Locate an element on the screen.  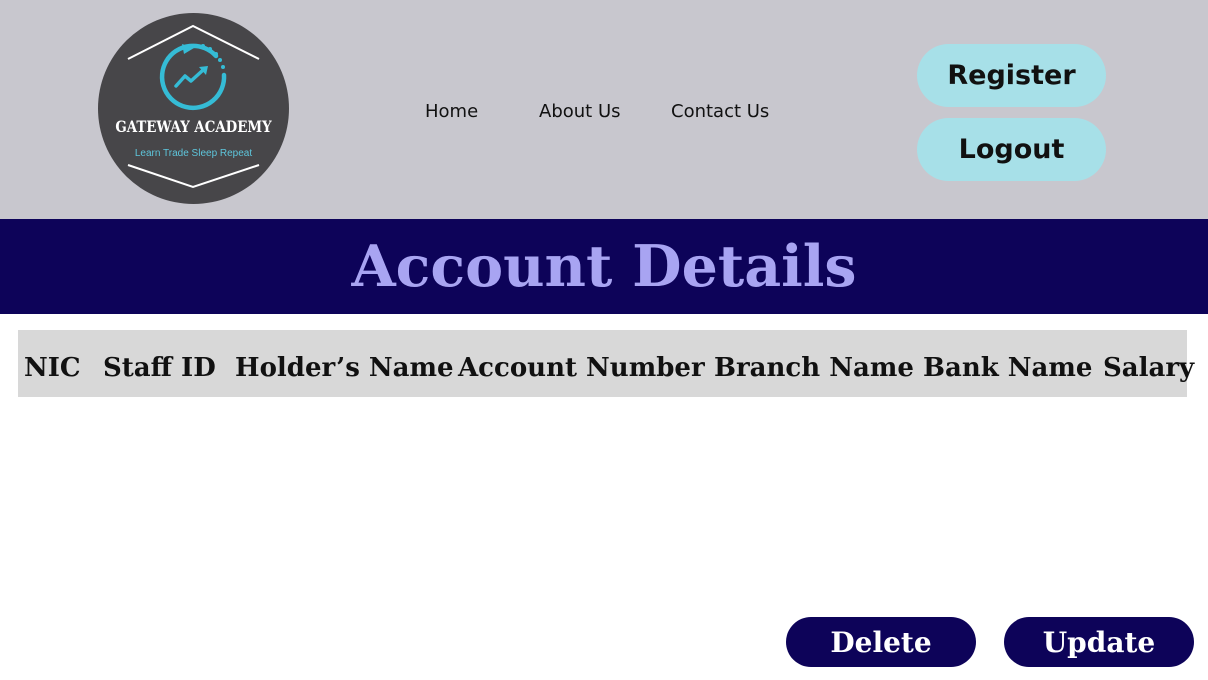
delete-button: Delete is located at coordinates (881, 642).